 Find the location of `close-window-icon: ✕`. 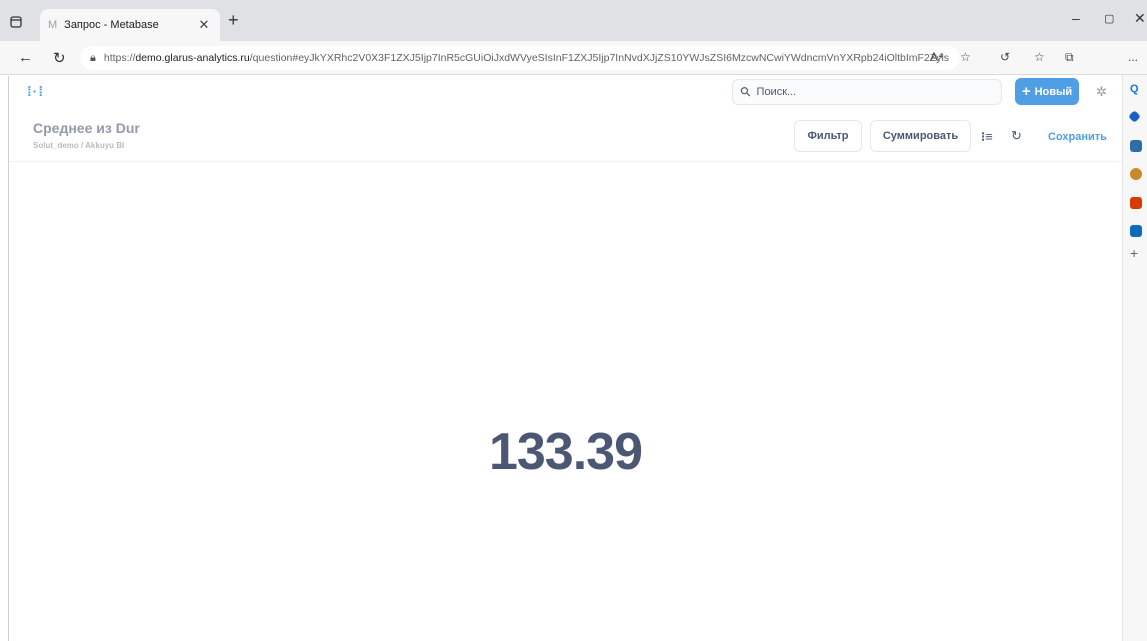

close-window-icon: ✕ is located at coordinates (1140, 18).